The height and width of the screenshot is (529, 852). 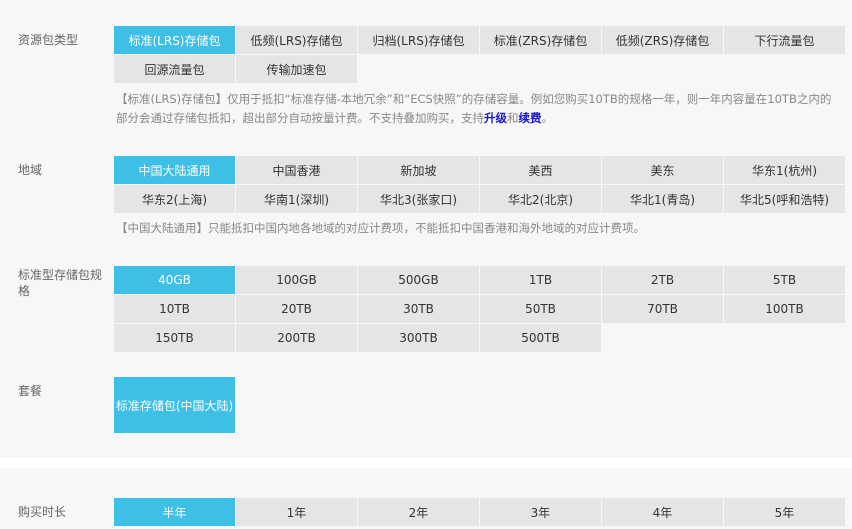 I want to click on package-option-standard-mainland: 标准存储包(中国大陆), so click(x=174, y=405).